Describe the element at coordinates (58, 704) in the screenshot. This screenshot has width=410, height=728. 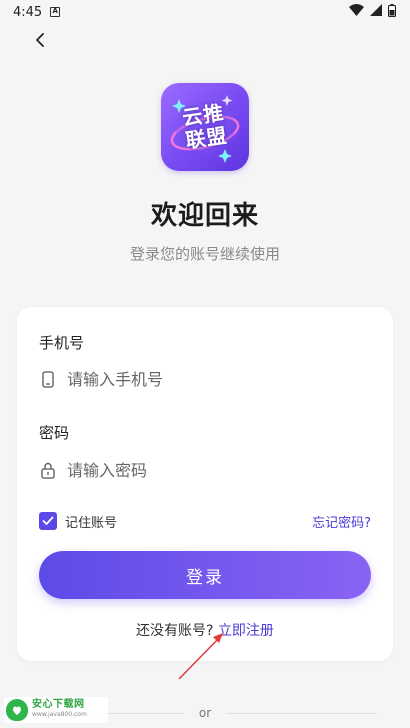
I see `watermark-main: 安心下载网` at that location.